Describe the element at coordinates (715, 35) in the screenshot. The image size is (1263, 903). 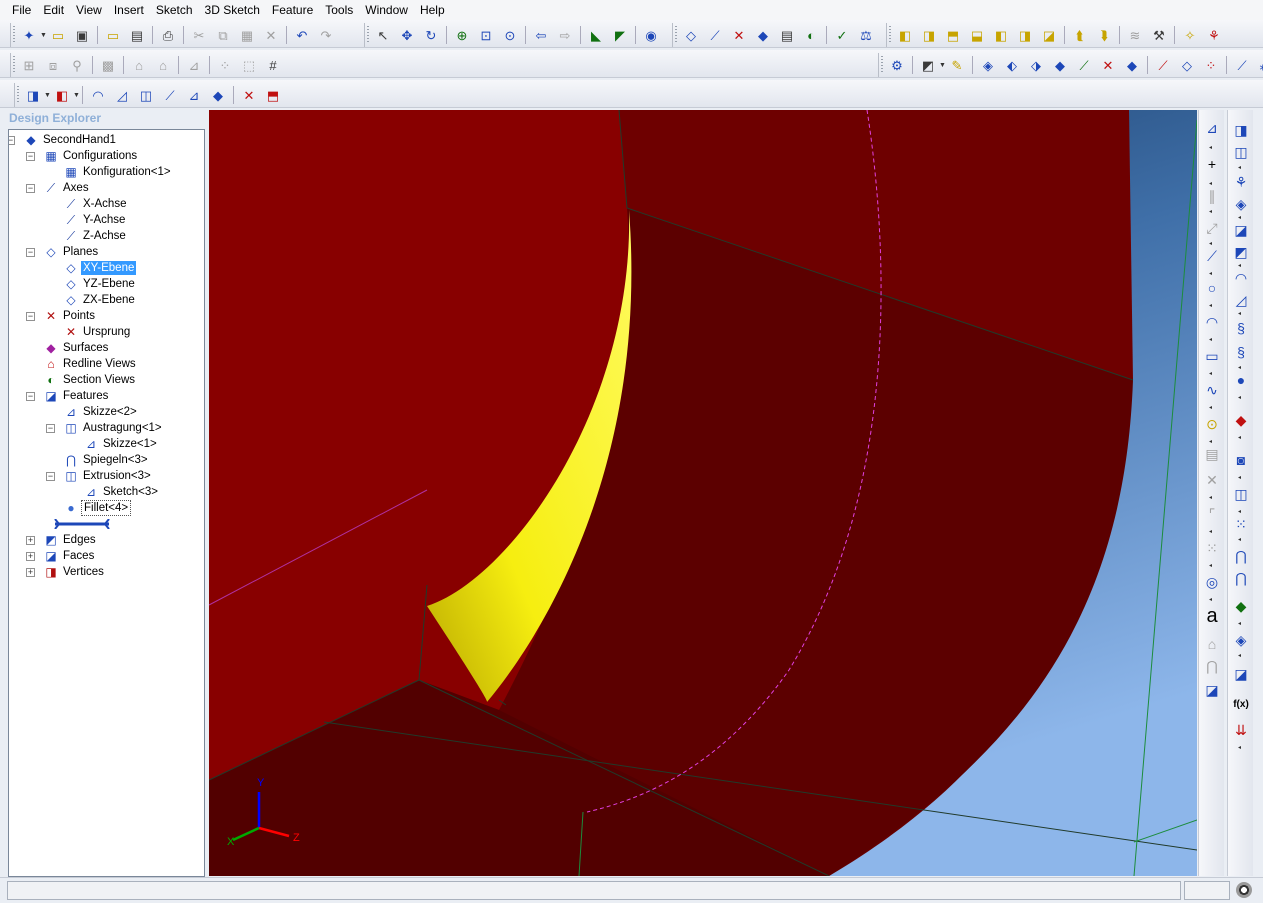
I see `axis-icon: ⟋` at that location.